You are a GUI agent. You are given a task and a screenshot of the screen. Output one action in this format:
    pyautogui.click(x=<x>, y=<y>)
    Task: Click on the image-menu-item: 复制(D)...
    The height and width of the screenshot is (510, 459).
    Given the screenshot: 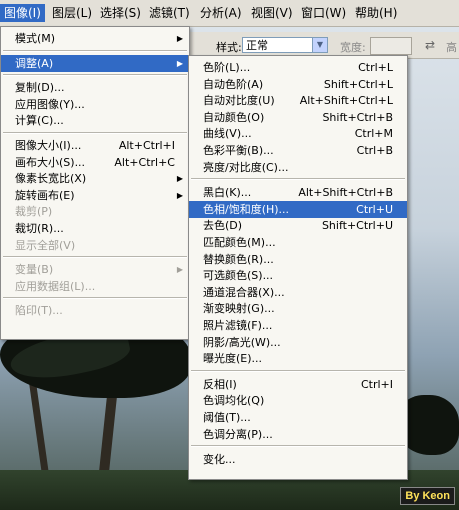 What is the action you would take?
    pyautogui.click(x=95, y=87)
    